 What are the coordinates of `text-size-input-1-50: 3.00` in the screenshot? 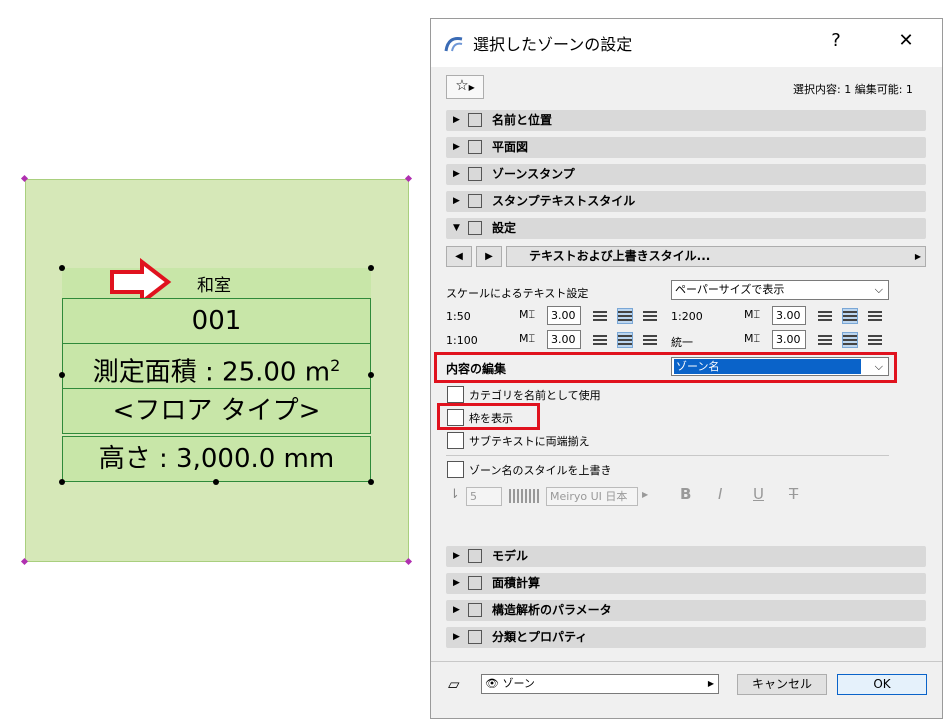 It's located at (564, 315).